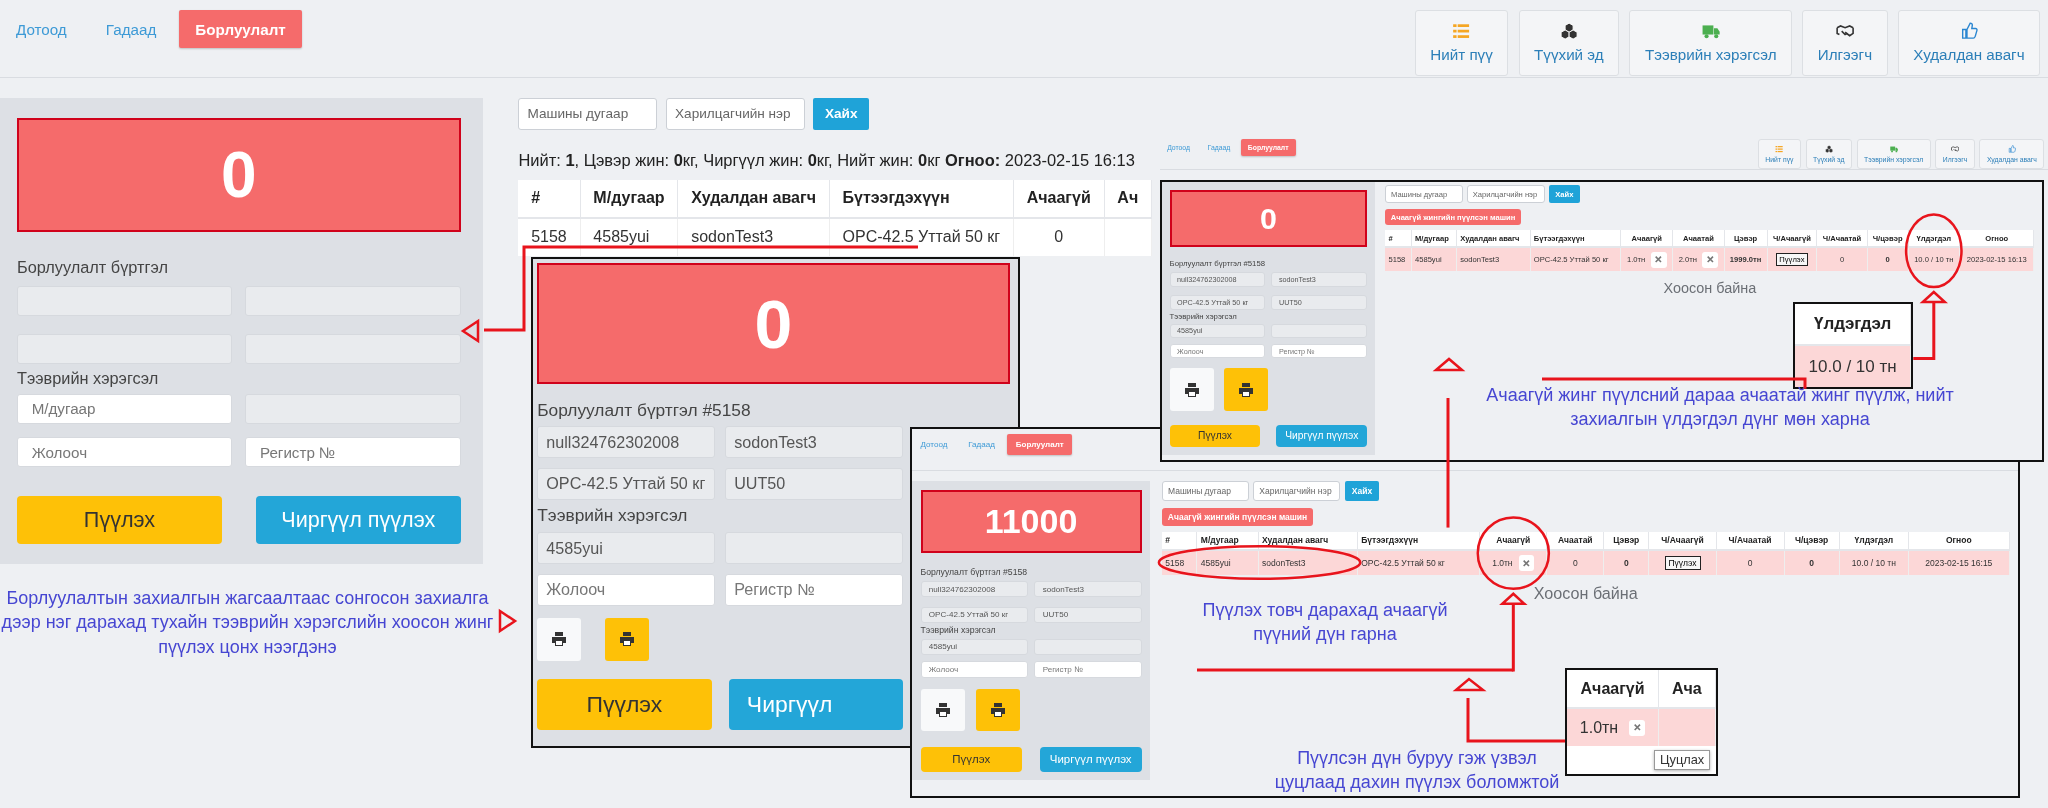 The height and width of the screenshot is (808, 2048). Describe the element at coordinates (1237, 517) in the screenshot. I see `filter-button: Ачаагүй жингийн пүүлсэн машин` at that location.